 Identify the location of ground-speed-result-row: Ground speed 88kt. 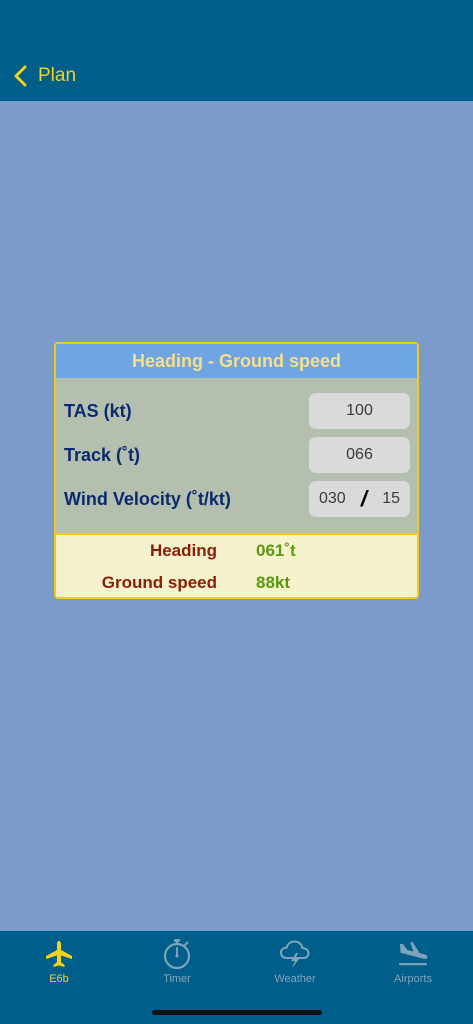
(236, 583).